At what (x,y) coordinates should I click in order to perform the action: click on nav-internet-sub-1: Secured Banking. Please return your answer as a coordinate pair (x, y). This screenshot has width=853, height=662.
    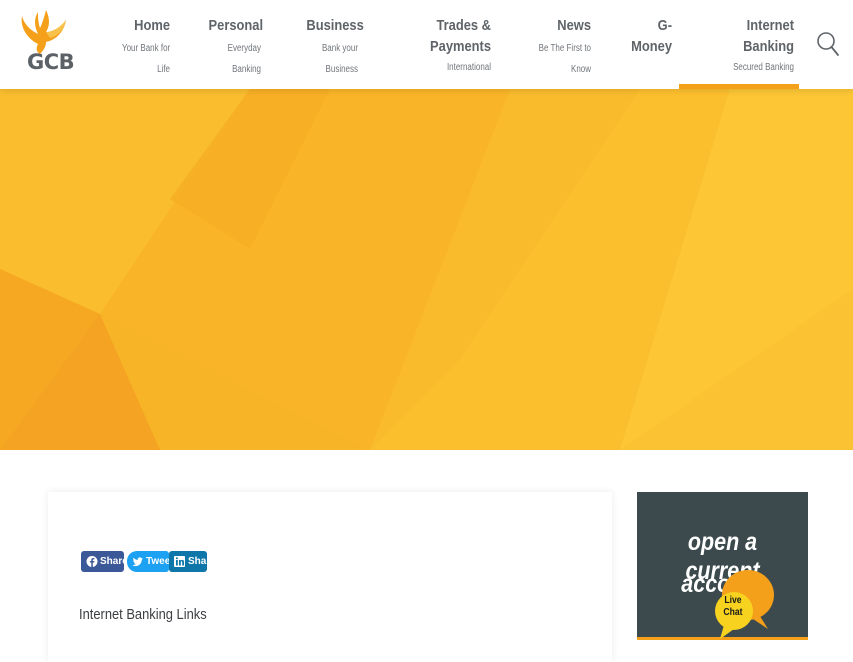
    Looking at the image, I should click on (763, 67).